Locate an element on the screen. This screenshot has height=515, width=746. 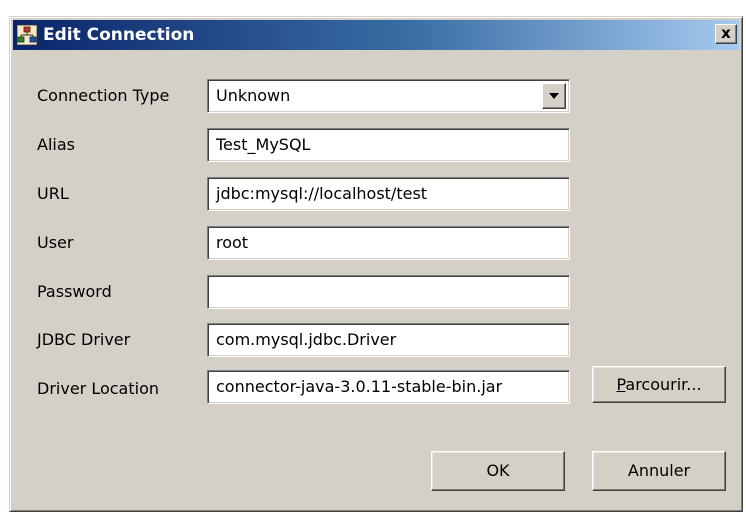
close-icon: x is located at coordinates (726, 33).